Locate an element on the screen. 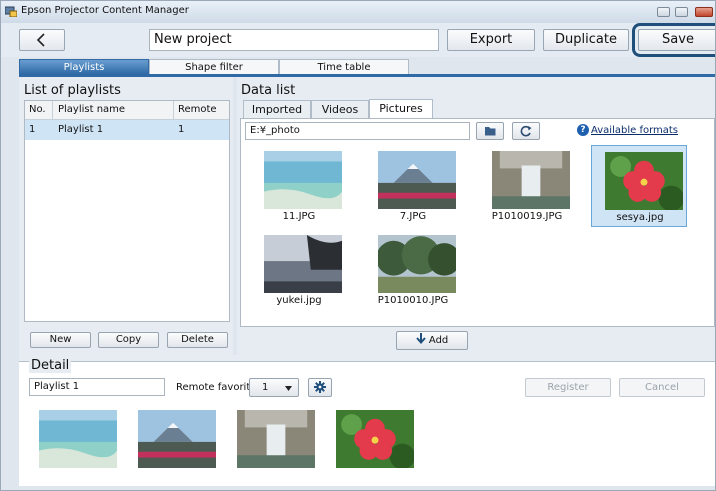 This screenshot has height=491, width=716. picture-item: P1010010.JPG is located at coordinates (413, 270).